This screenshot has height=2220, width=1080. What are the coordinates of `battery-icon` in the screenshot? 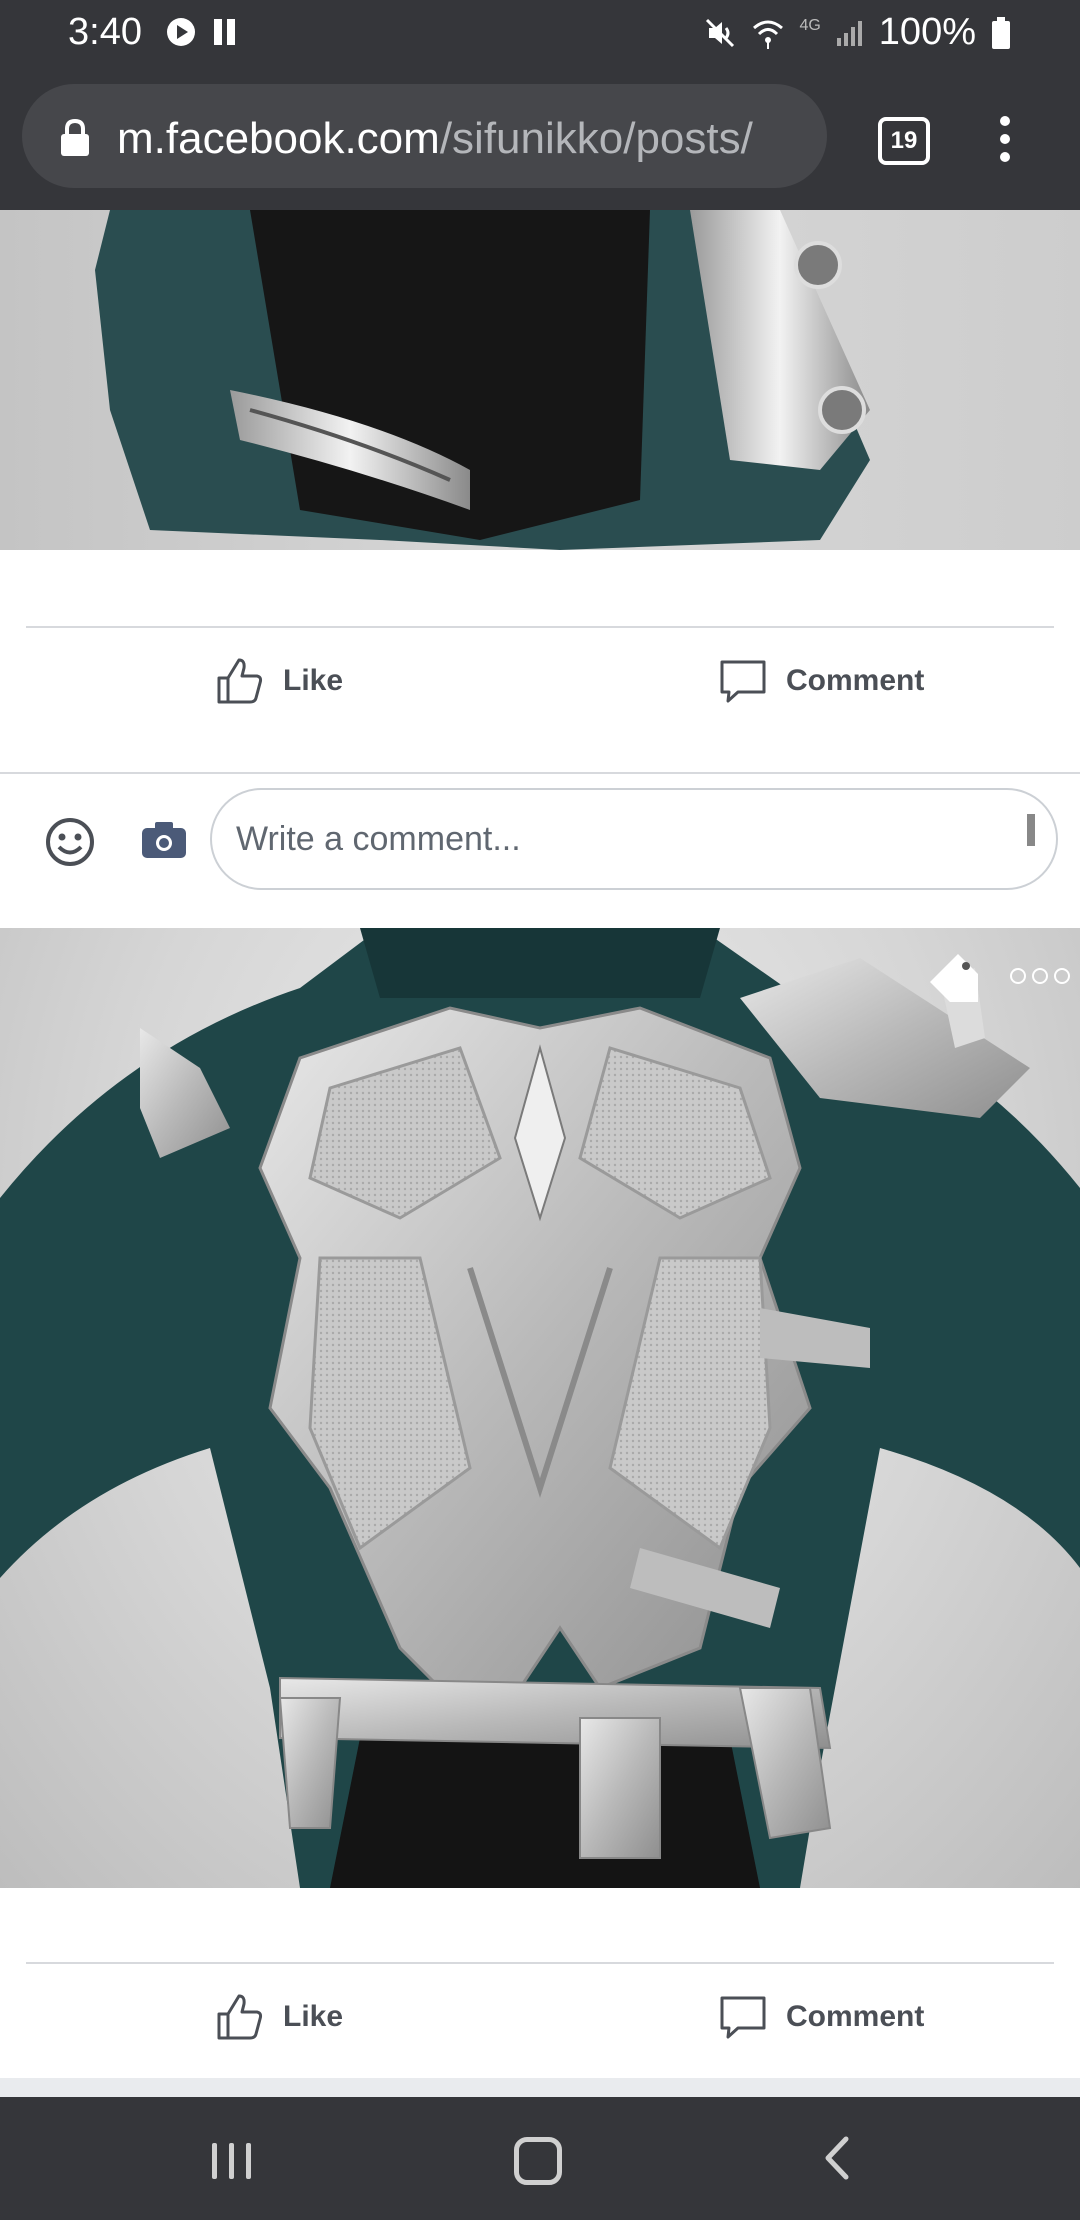 It's located at (1001, 32).